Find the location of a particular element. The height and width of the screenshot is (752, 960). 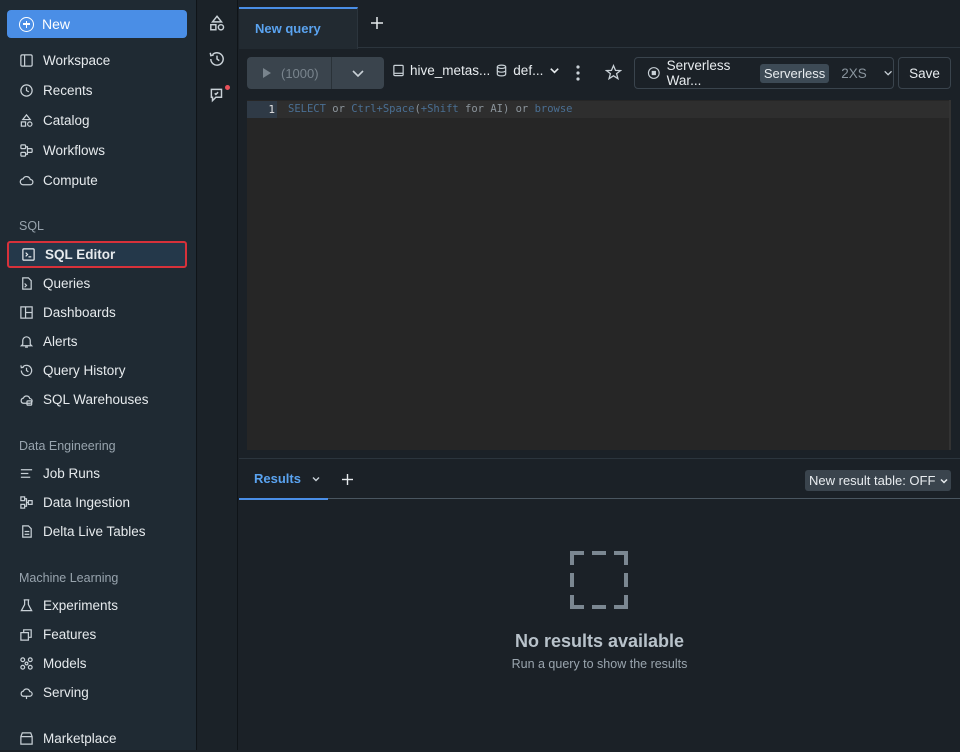

sidebar-item-job-runs: Job Runs is located at coordinates (97, 473).